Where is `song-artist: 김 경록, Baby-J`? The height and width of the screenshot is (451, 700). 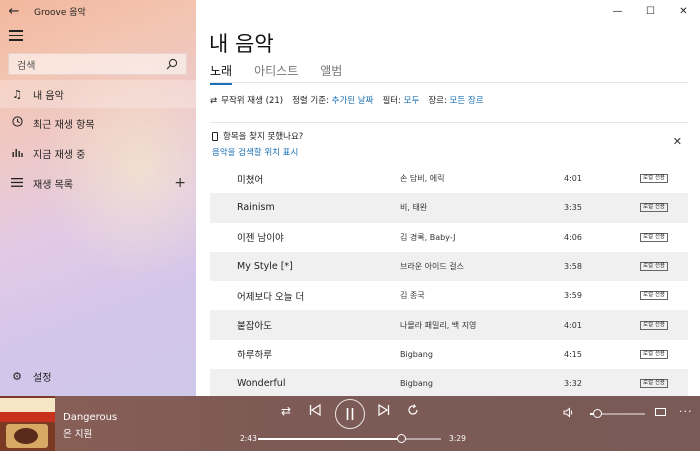 song-artist: 김 경록, Baby-J is located at coordinates (428, 237).